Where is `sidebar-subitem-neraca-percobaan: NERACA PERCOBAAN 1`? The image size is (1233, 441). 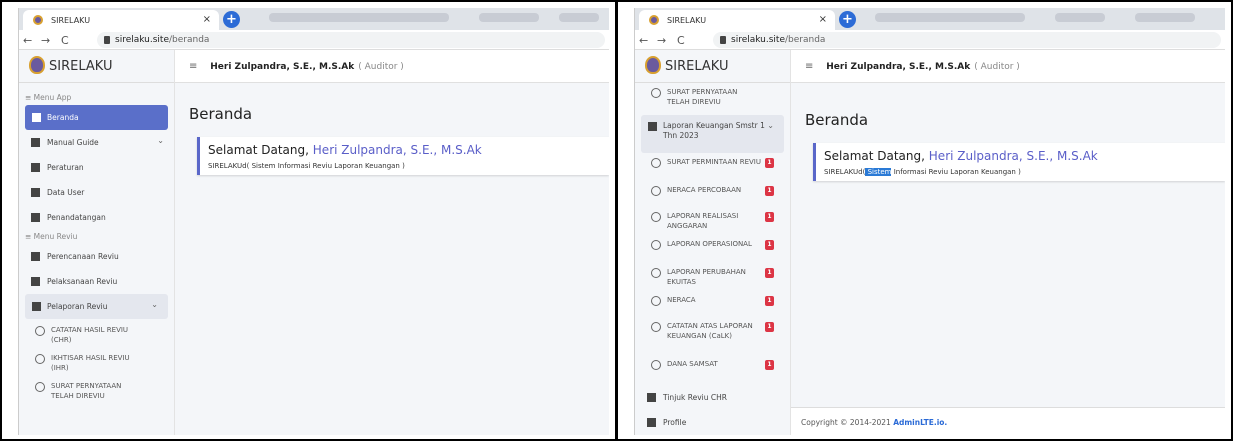
sidebar-subitem-neraca-percobaan: NERACA PERCOBAAN 1 is located at coordinates (712, 198).